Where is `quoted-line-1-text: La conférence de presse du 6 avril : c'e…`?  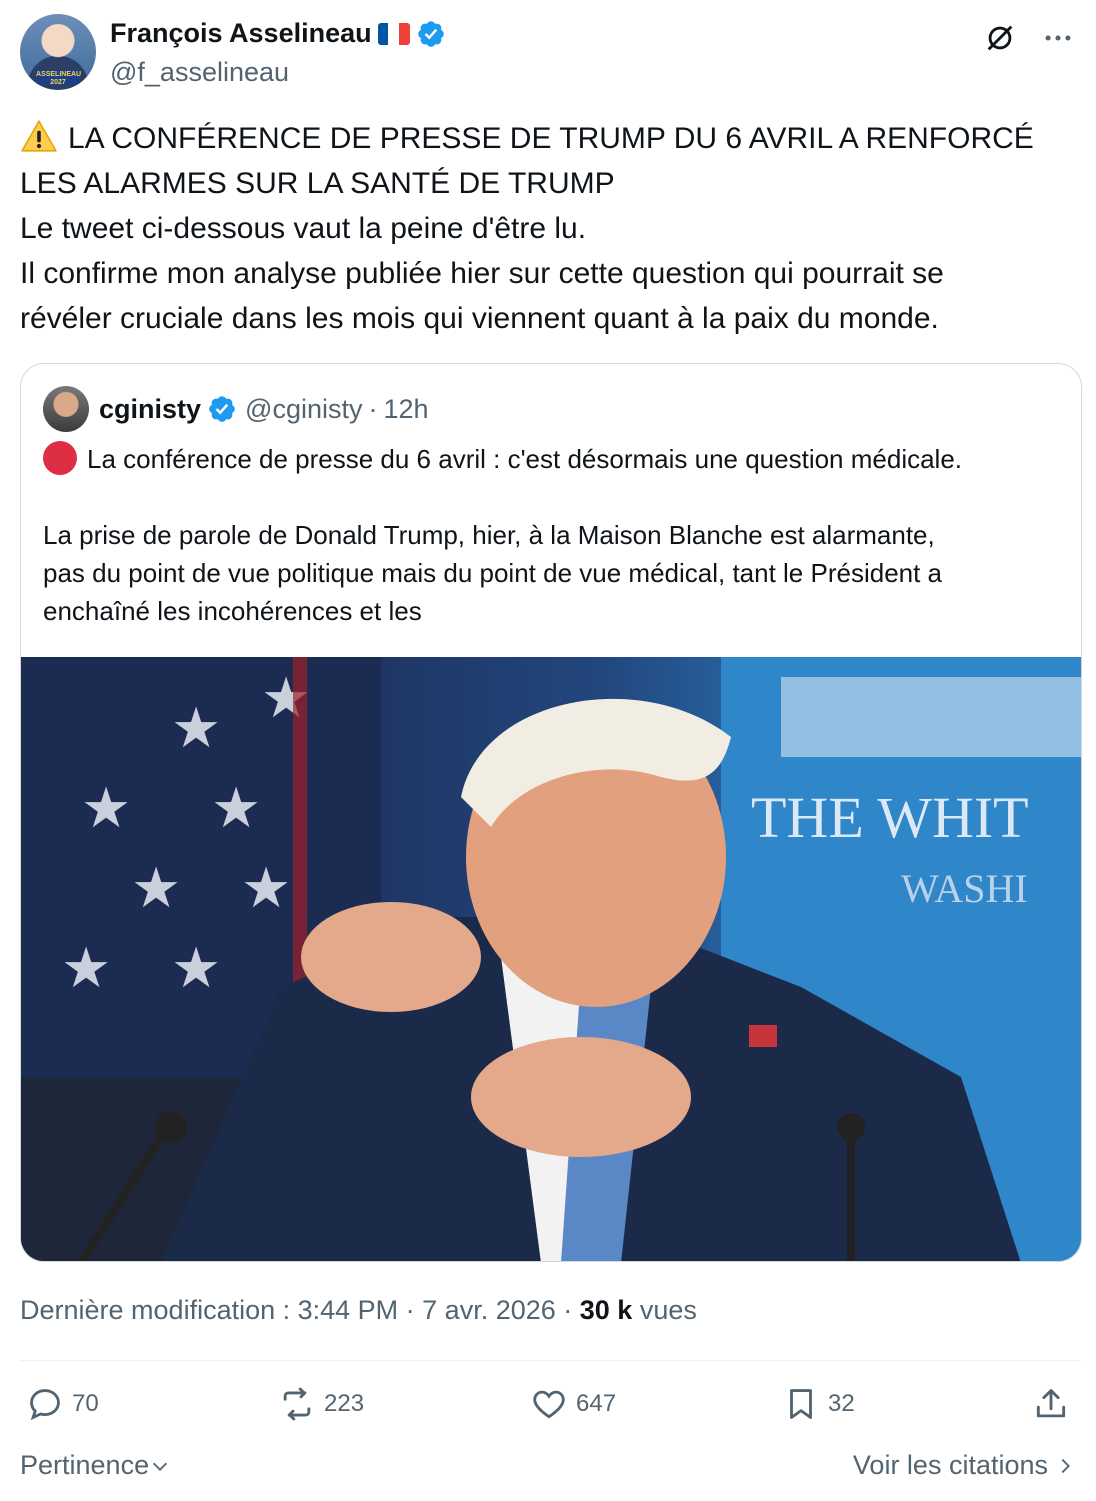 quoted-line-1-text: La conférence de presse du 6 avril : c'e… is located at coordinates (525, 459).